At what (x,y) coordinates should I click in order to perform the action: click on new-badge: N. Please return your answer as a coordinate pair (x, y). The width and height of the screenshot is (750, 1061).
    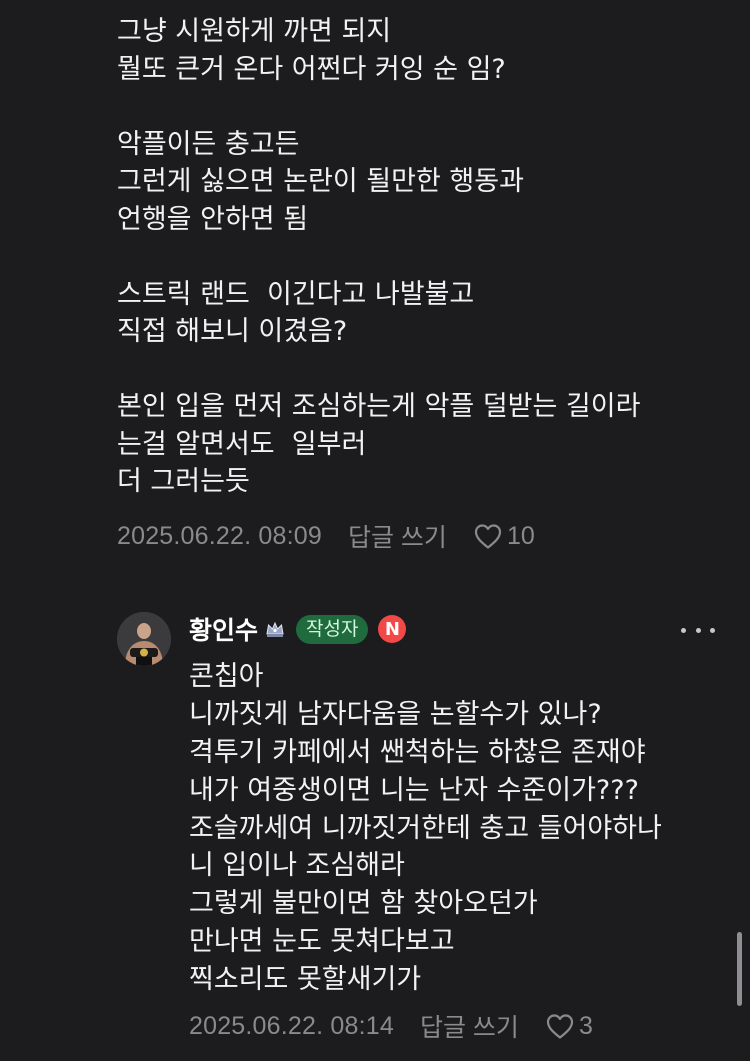
    Looking at the image, I should click on (392, 629).